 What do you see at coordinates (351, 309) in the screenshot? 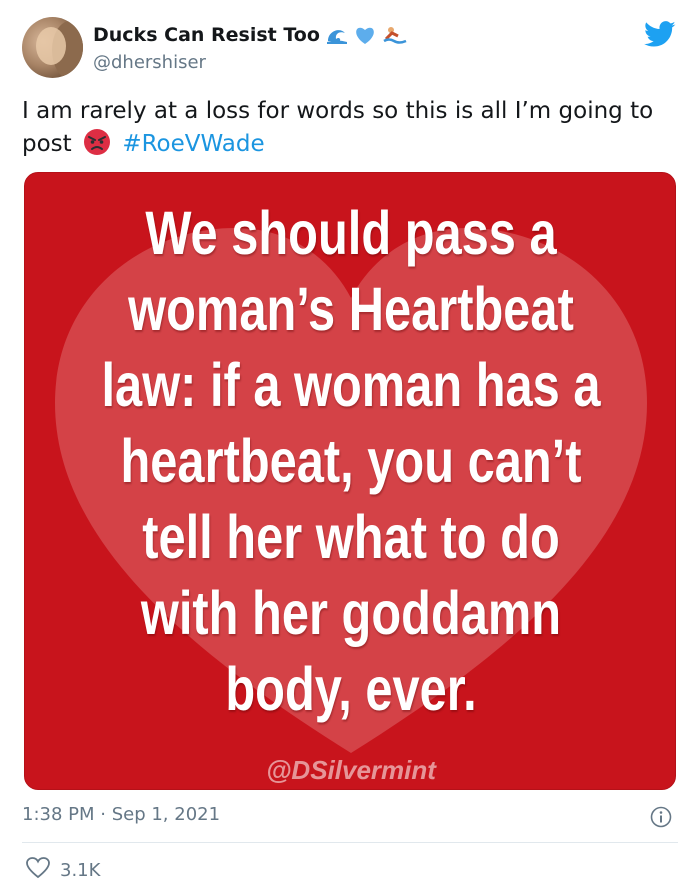
I see `quote-line: woman’s Heartbeat` at bounding box center [351, 309].